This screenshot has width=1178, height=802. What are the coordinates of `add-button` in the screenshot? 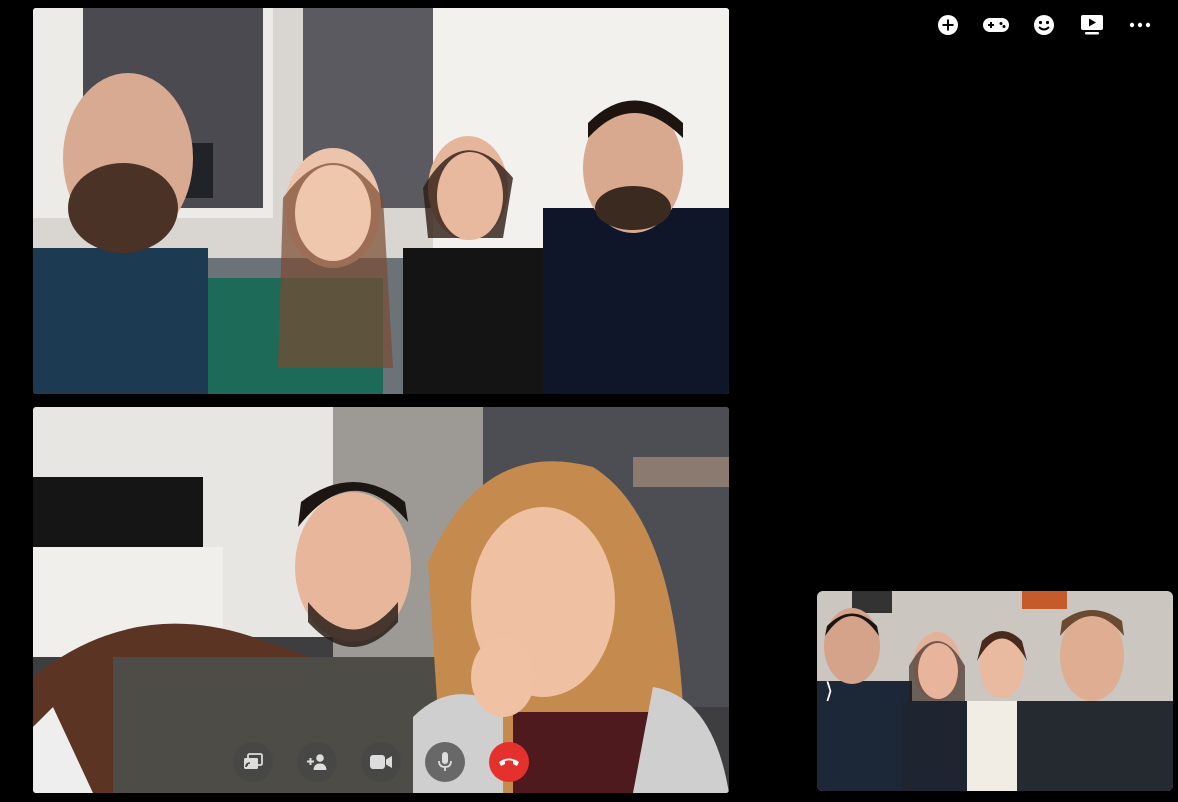 It's located at (948, 25).